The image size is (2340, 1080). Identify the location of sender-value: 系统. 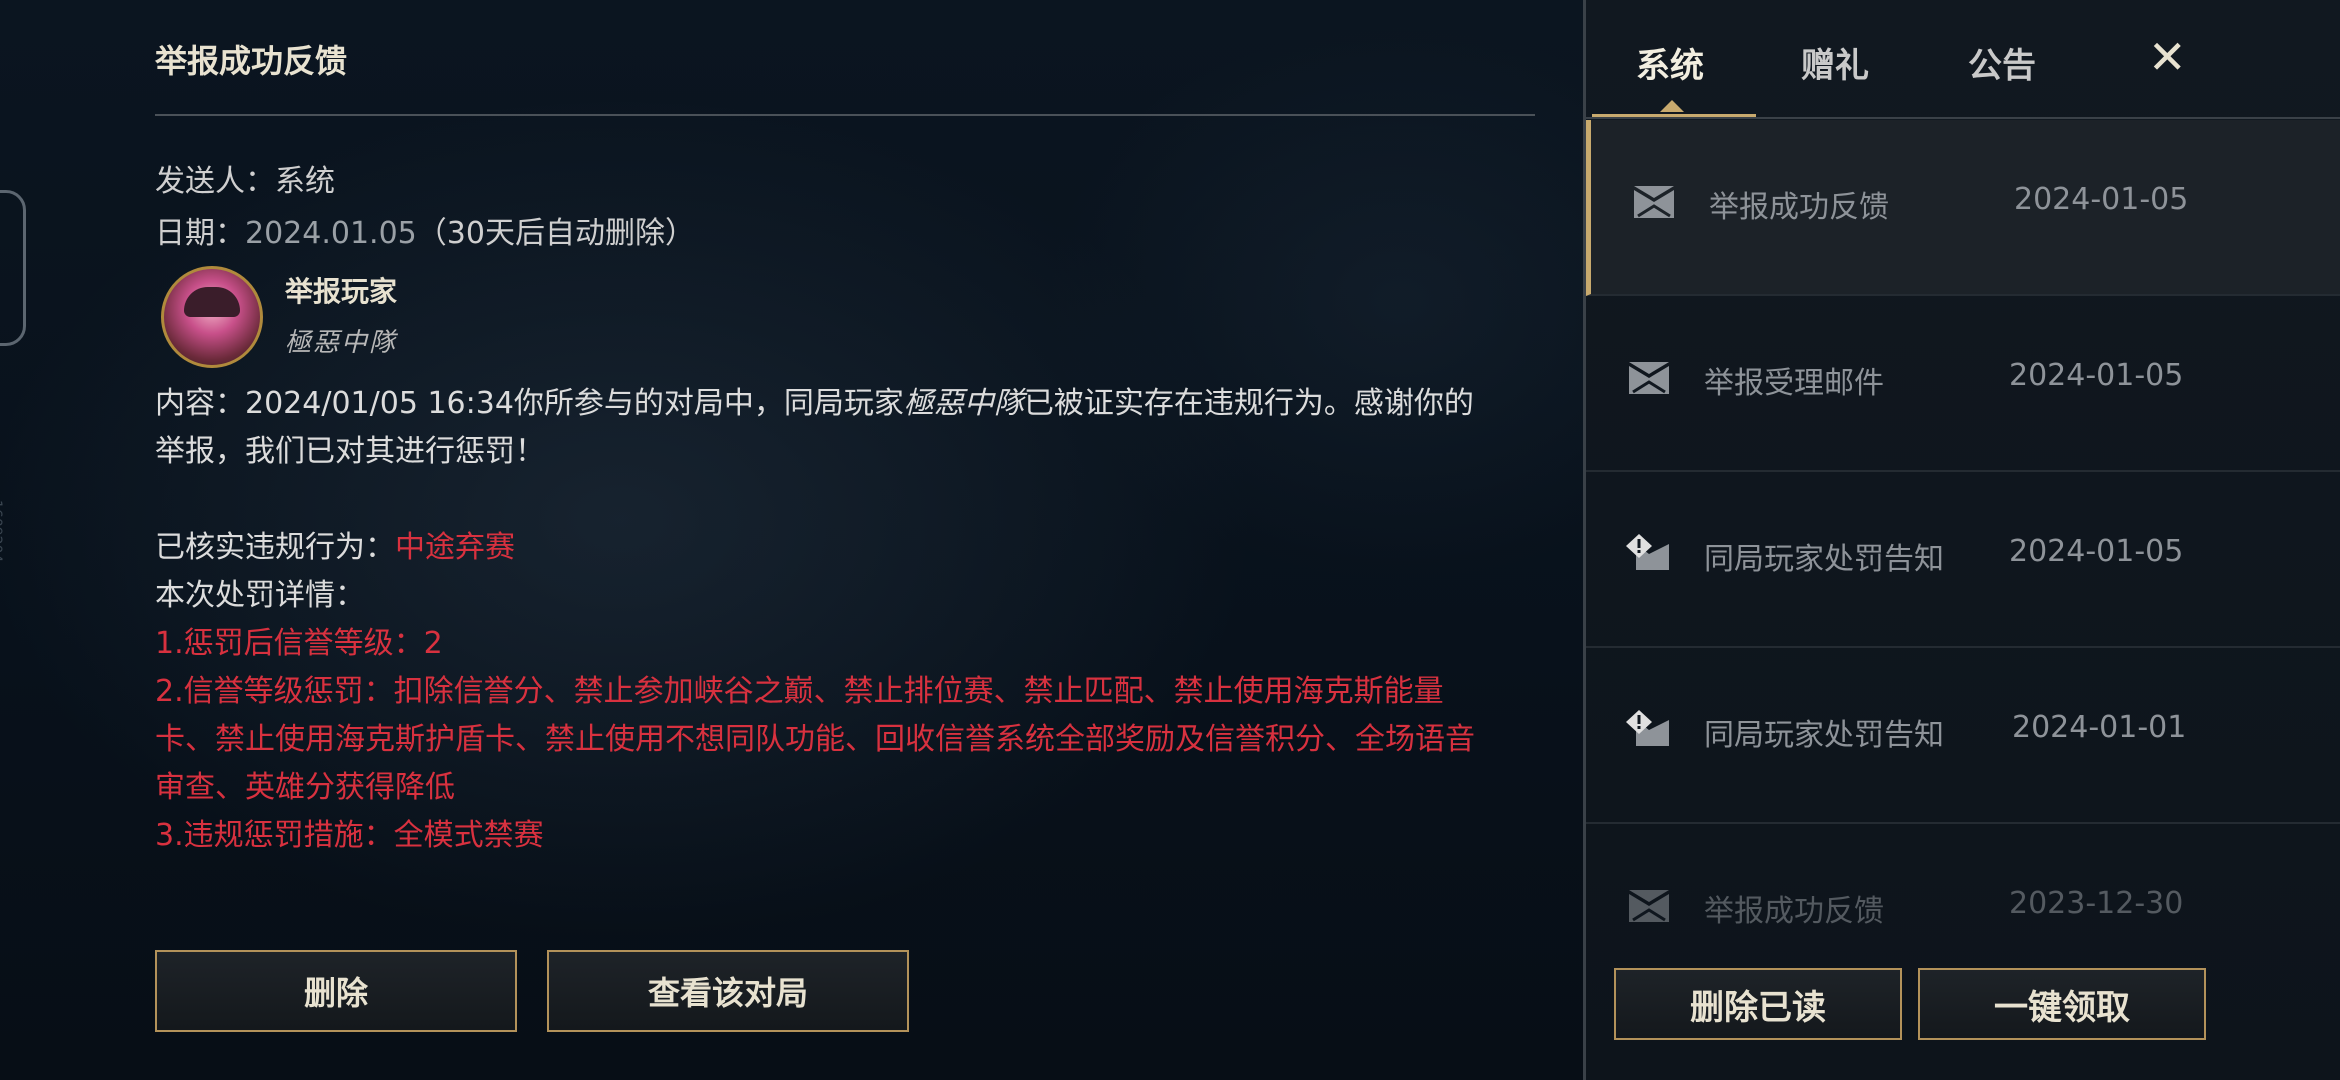
(305, 181).